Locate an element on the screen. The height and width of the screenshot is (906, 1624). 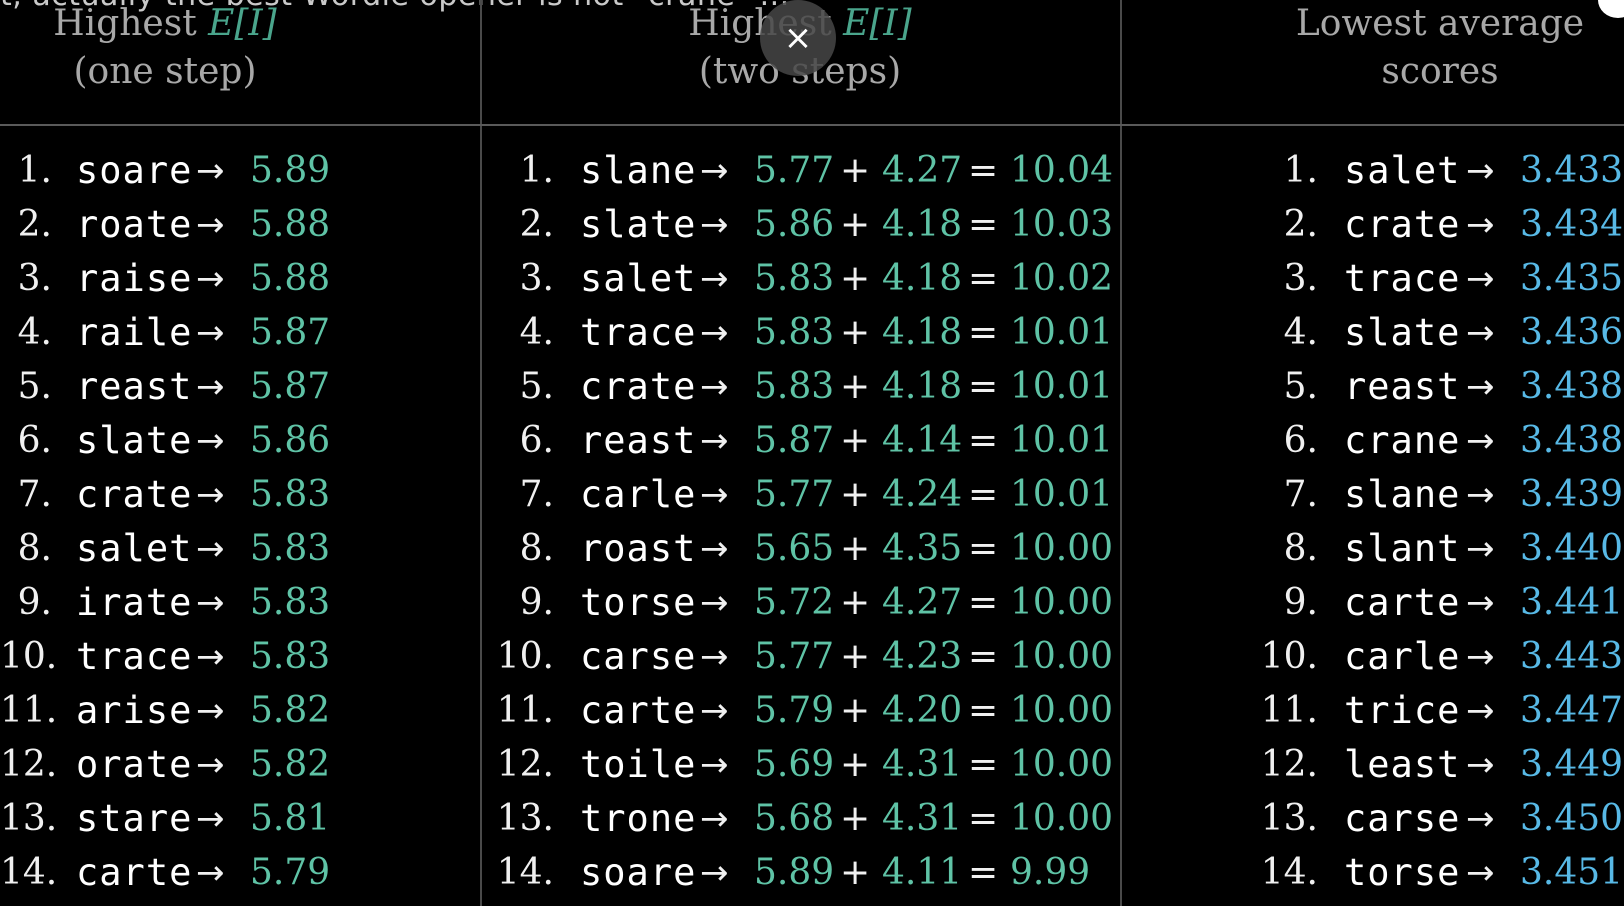
average-score-value: 3.451 is located at coordinates (1572, 872).